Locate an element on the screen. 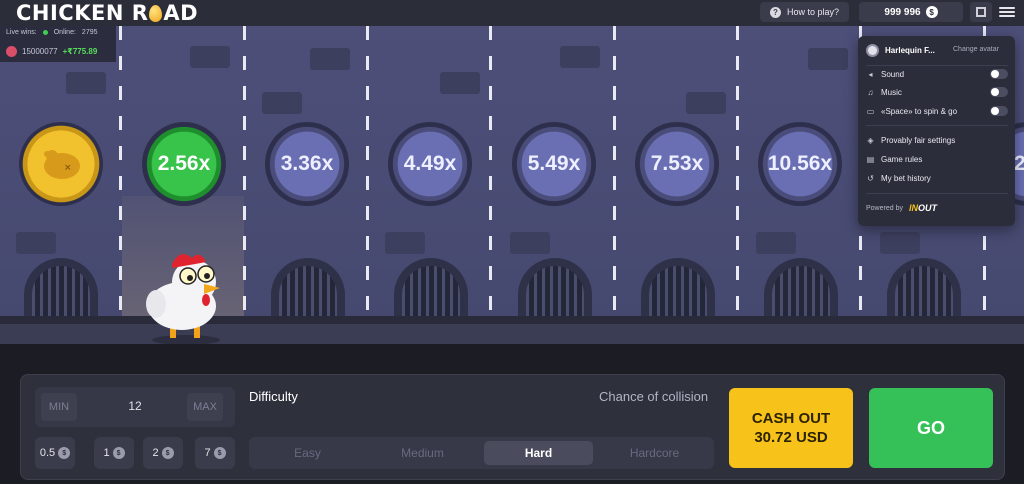  multiplier-value: 10.56x is located at coordinates (800, 163).